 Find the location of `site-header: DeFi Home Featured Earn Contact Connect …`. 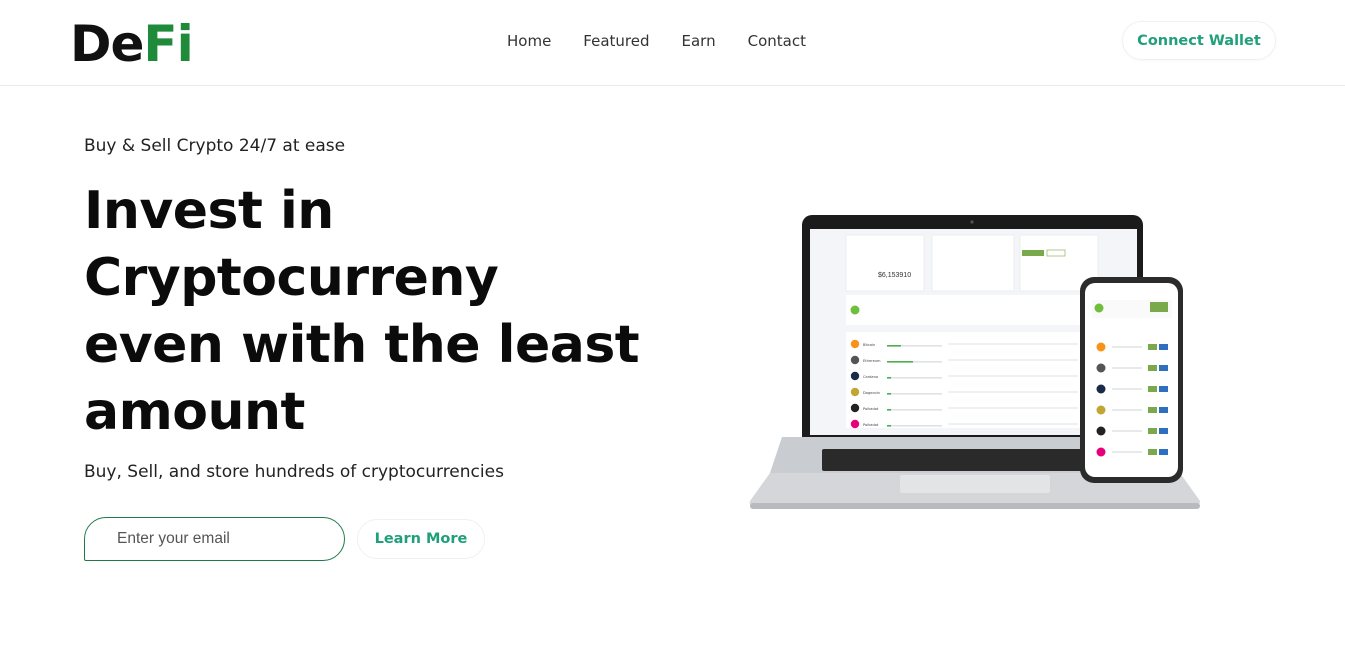

site-header: DeFi Home Featured Earn Contact Connect … is located at coordinates (672, 43).